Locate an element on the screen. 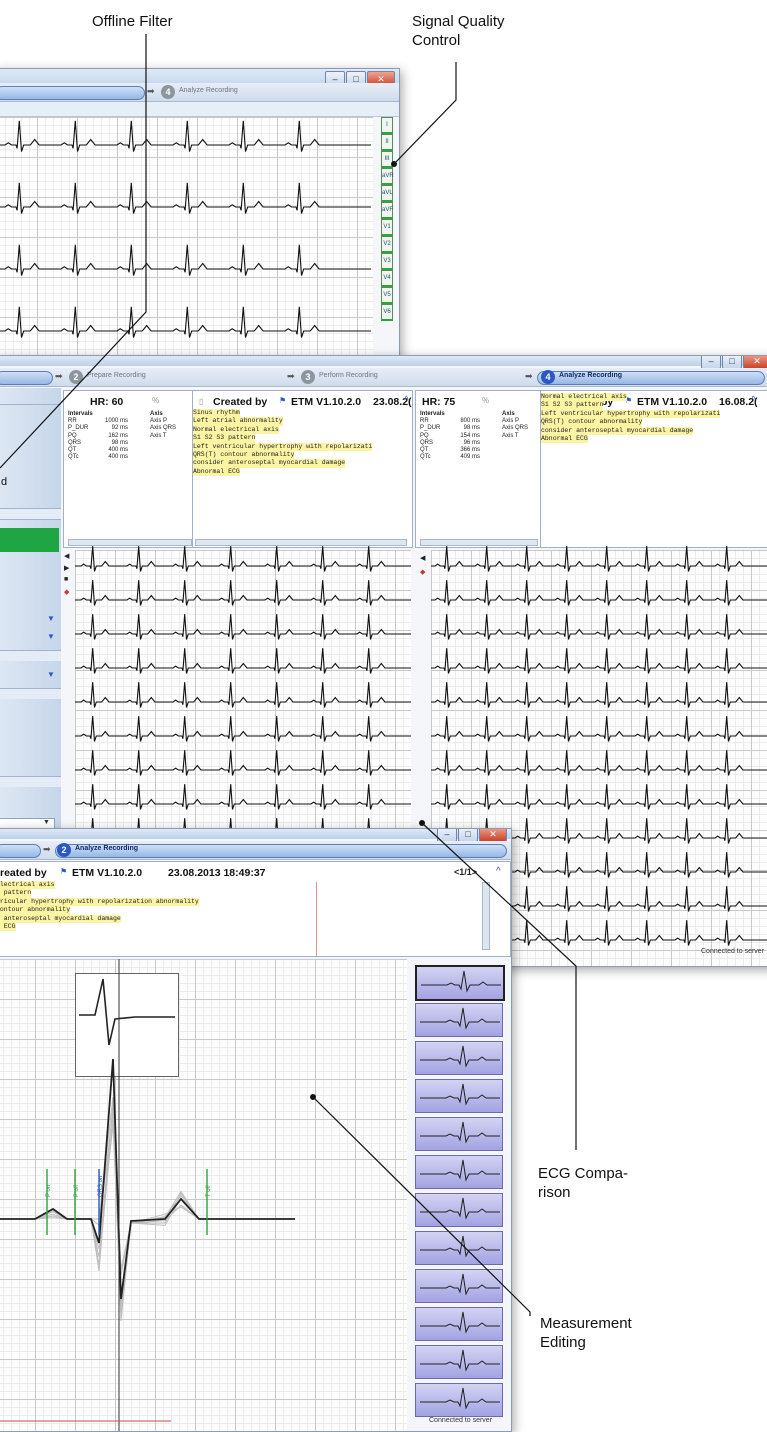 The width and height of the screenshot is (767, 1432). callout-text: ECG Compa- is located at coordinates (583, 1173).